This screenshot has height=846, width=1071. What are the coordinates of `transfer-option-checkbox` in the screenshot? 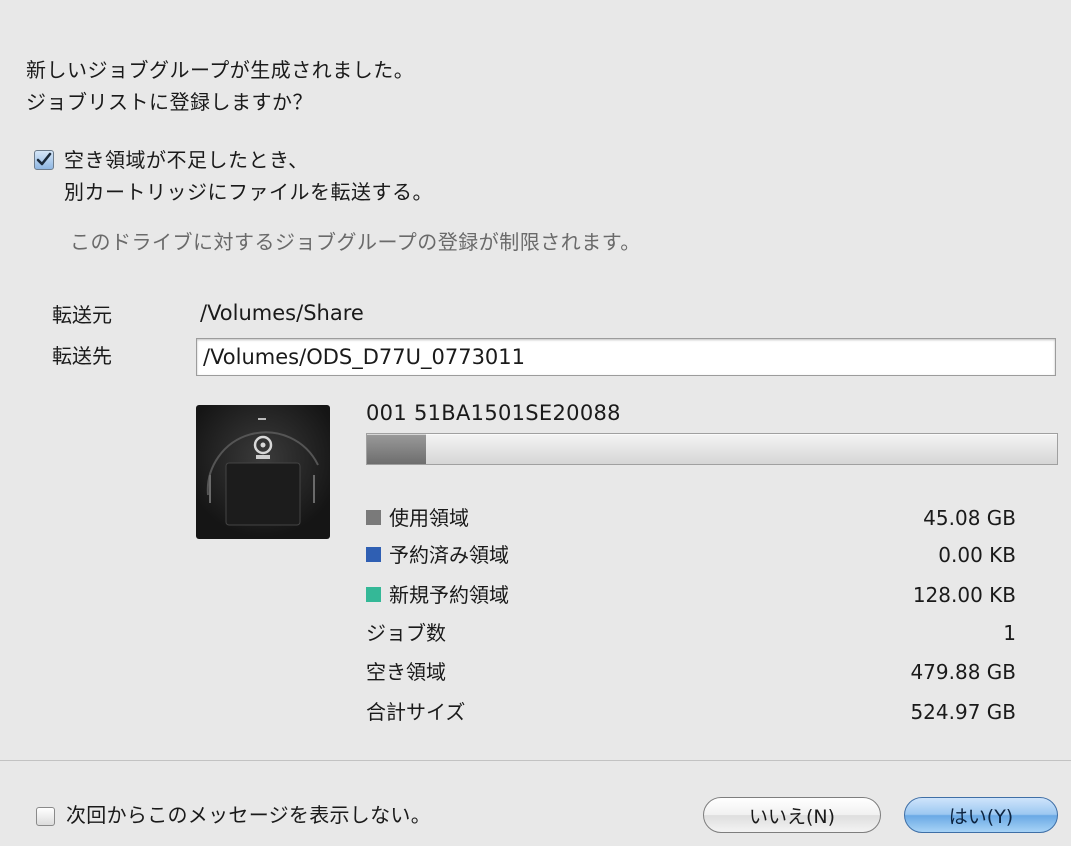 It's located at (44, 160).